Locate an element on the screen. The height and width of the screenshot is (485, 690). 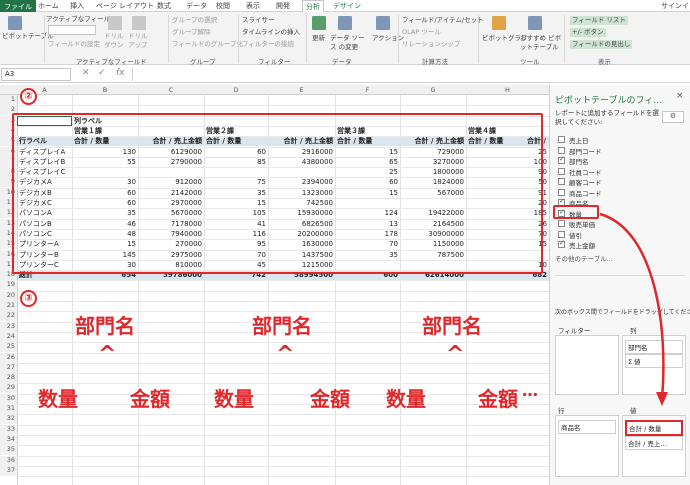
column-header: B is located at coordinates (105, 90).